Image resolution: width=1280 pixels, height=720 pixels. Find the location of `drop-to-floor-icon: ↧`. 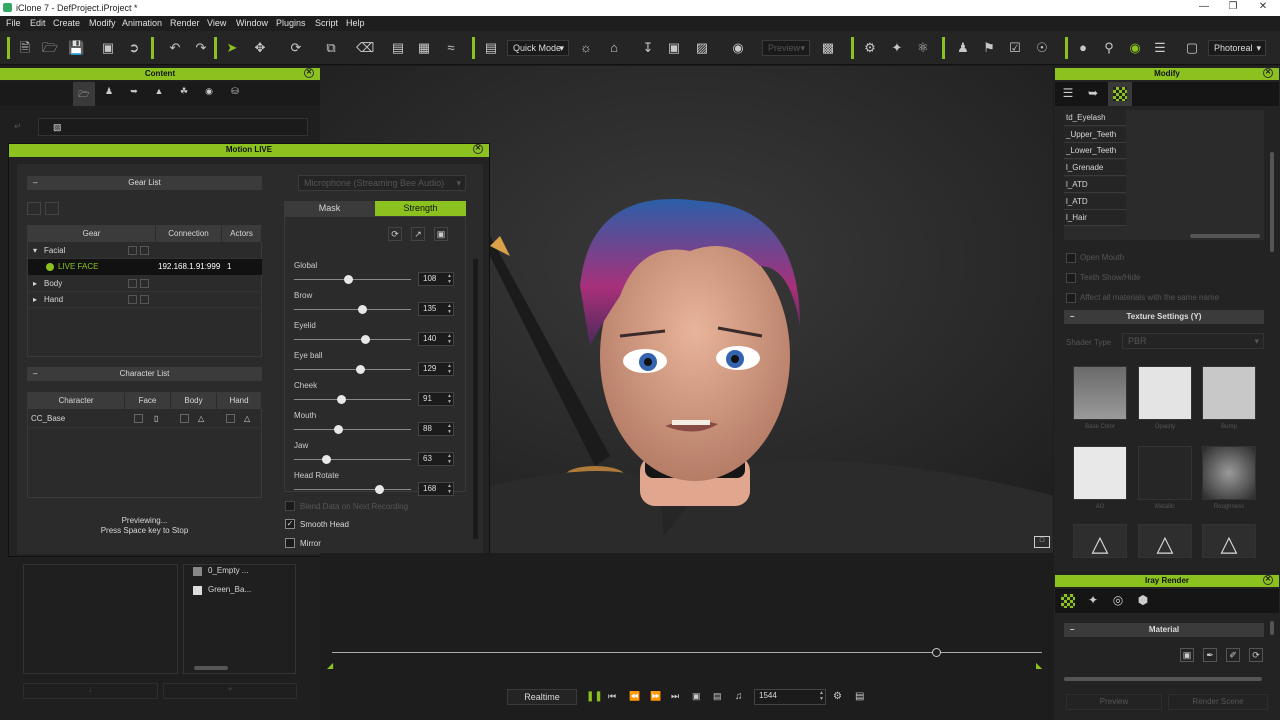

drop-to-floor-icon: ↧ is located at coordinates (648, 48).